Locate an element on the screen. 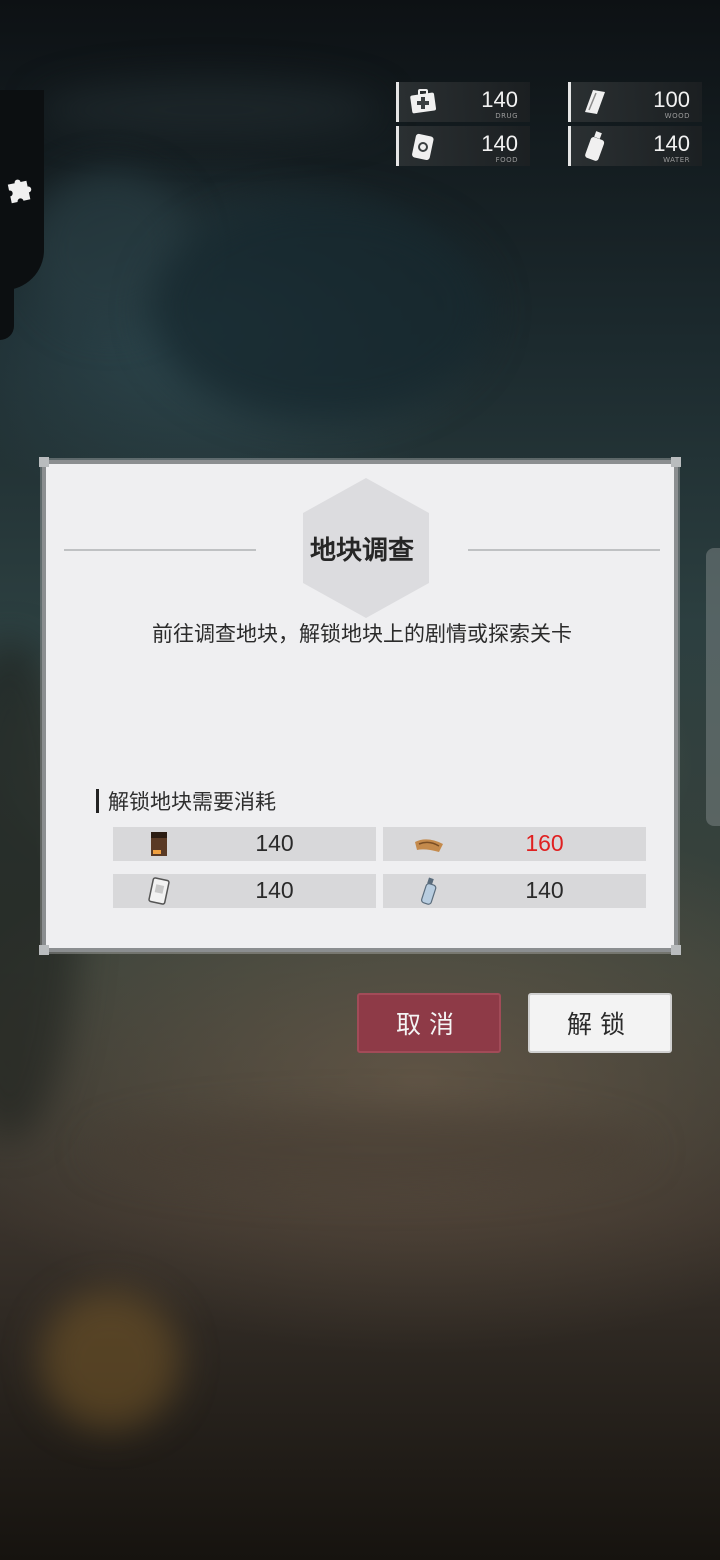  resource-wood: 100 WOOD is located at coordinates (635, 102).